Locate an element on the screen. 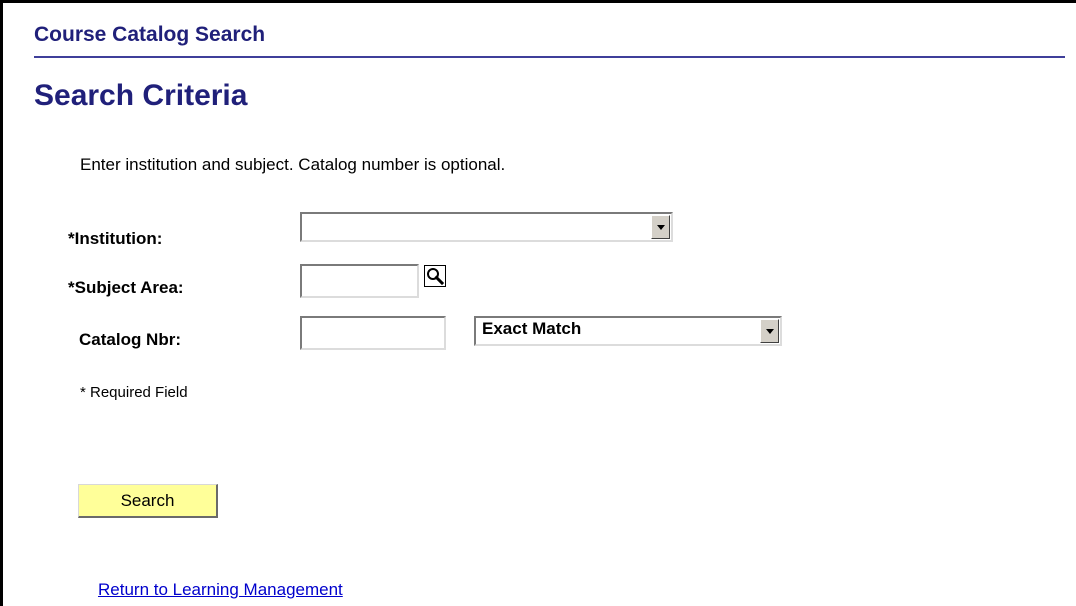 This screenshot has height=606, width=1076. institution-select is located at coordinates (486, 227).